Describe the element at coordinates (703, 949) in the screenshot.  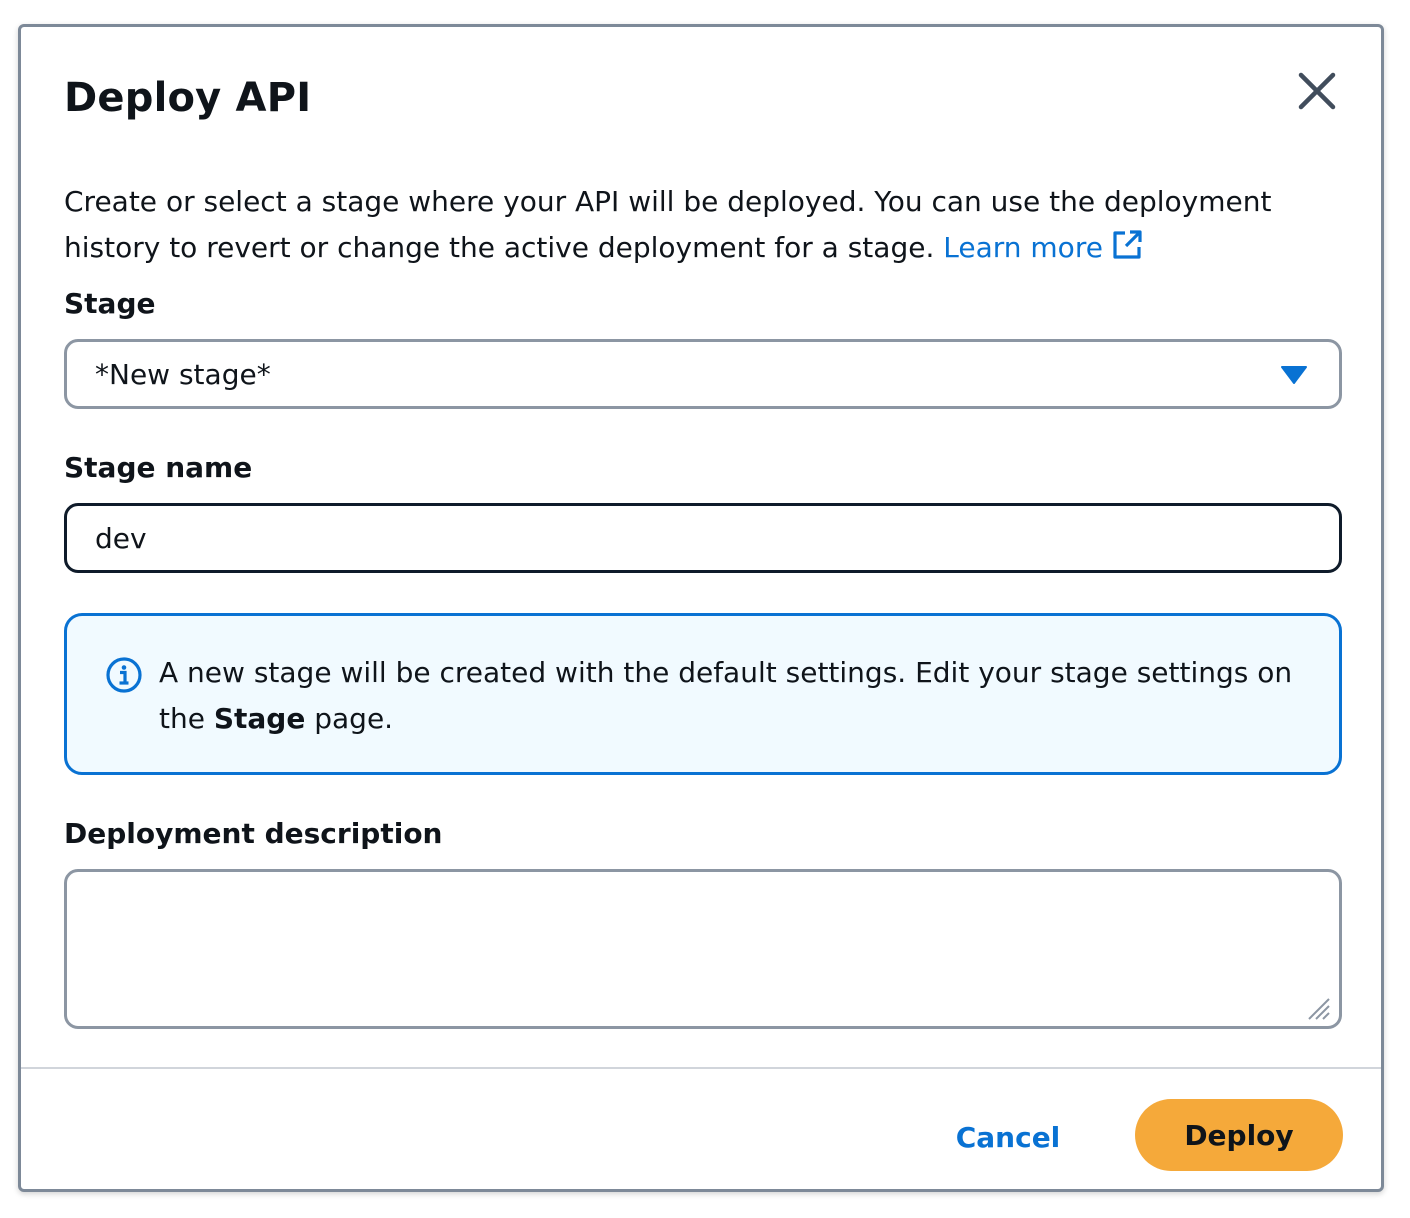
I see `deployment-description-textarea` at that location.